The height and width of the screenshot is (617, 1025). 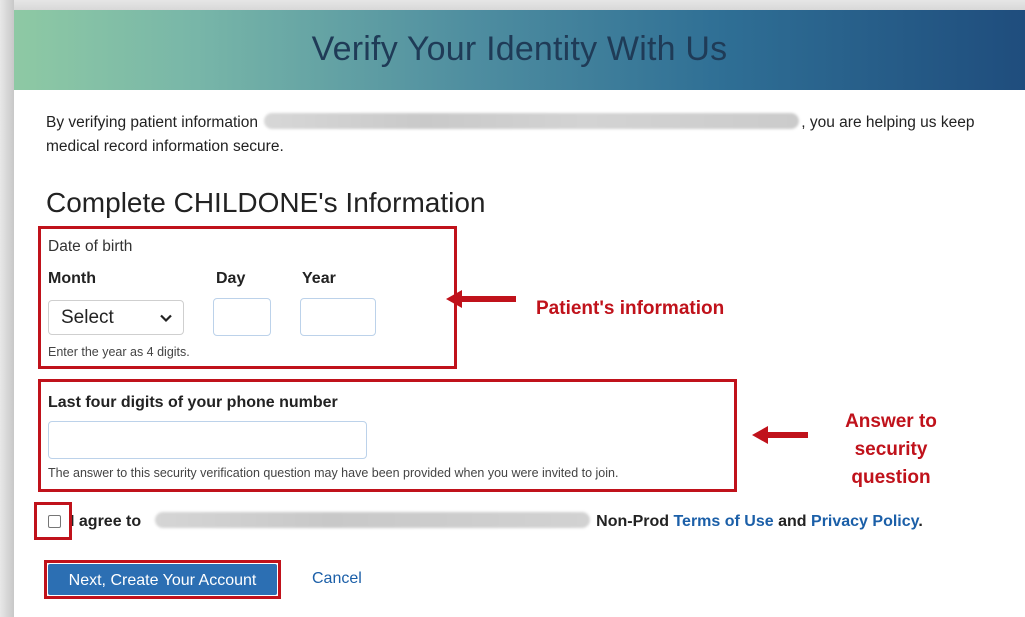 What do you see at coordinates (891, 449) in the screenshot?
I see `annotation-security-answer: Answer to security question` at bounding box center [891, 449].